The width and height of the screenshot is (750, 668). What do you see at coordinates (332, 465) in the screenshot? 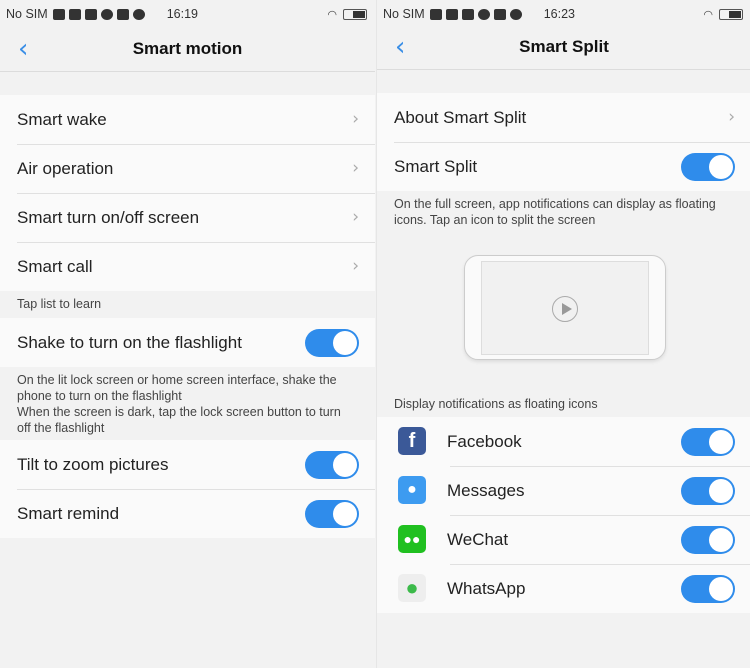
I see `tilt-to-zoom-toggle` at bounding box center [332, 465].